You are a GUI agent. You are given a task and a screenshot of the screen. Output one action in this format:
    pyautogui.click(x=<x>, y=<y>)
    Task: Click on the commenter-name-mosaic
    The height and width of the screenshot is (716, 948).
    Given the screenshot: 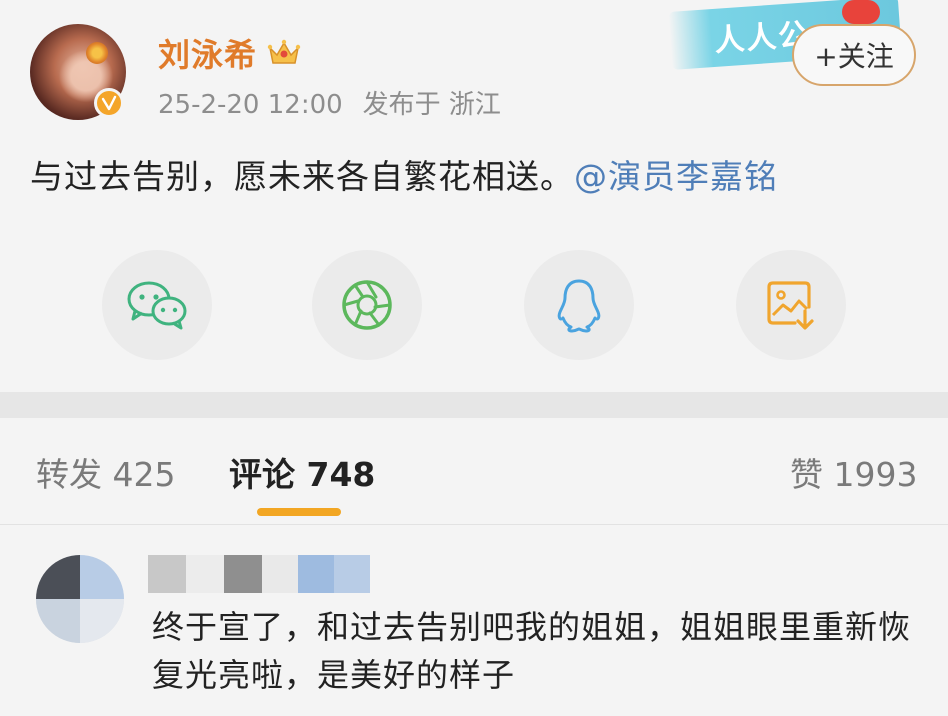 What is the action you would take?
    pyautogui.click(x=259, y=574)
    